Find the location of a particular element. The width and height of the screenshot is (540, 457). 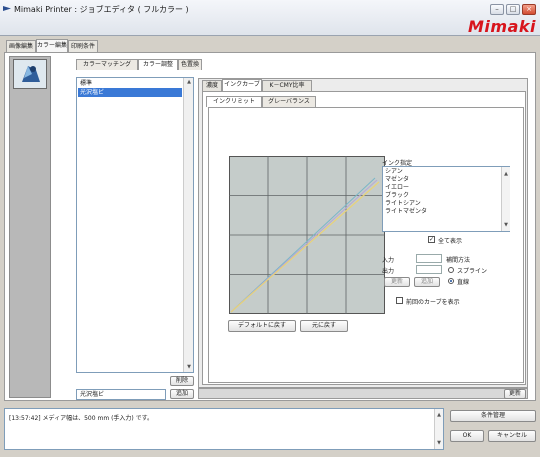

show-all-checkbox: ✓ is located at coordinates (431, 239).